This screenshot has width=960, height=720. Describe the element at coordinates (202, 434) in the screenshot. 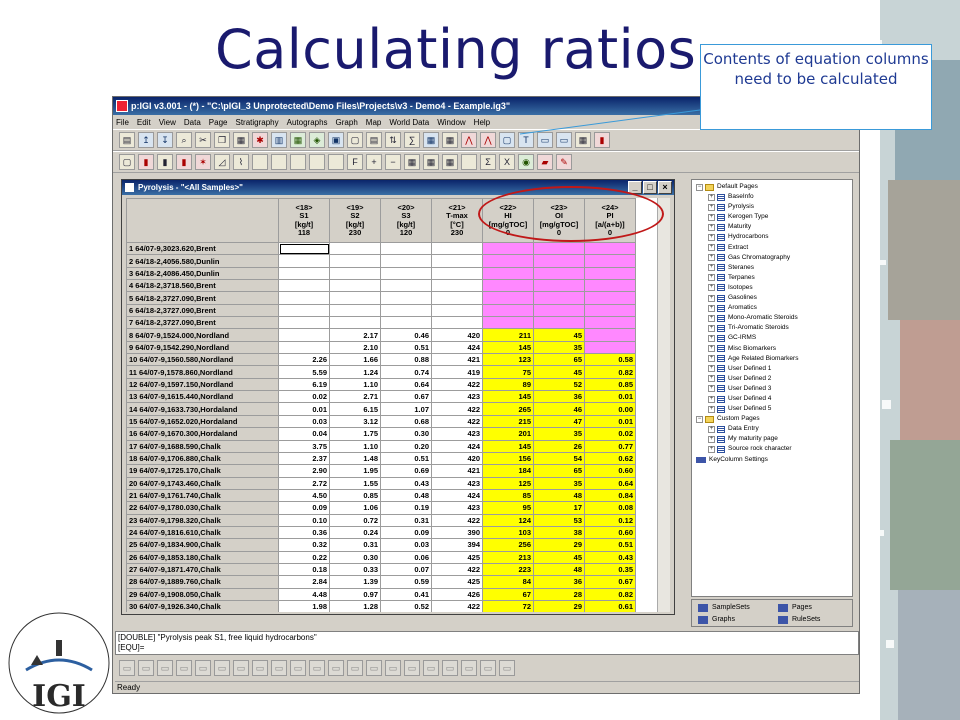

I see `row-header: 16 64/07-9,1670.300,Hordaland` at that location.